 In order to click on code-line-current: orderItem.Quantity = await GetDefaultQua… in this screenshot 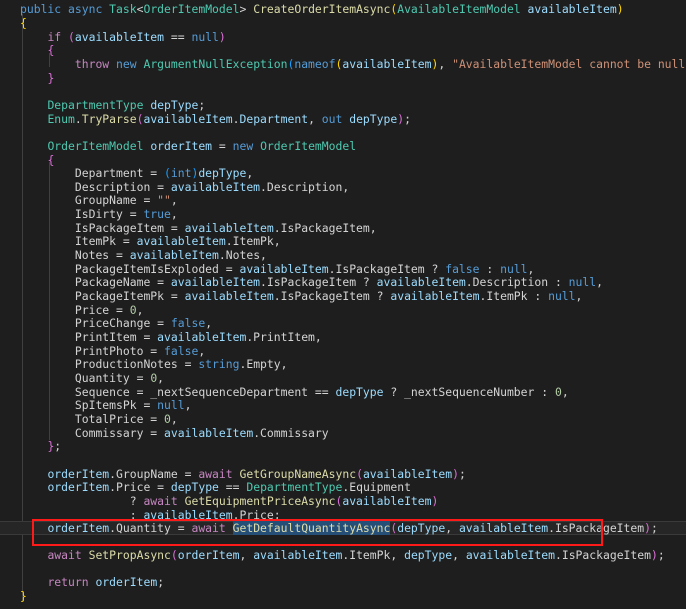, I will do `click(343, 528)`.